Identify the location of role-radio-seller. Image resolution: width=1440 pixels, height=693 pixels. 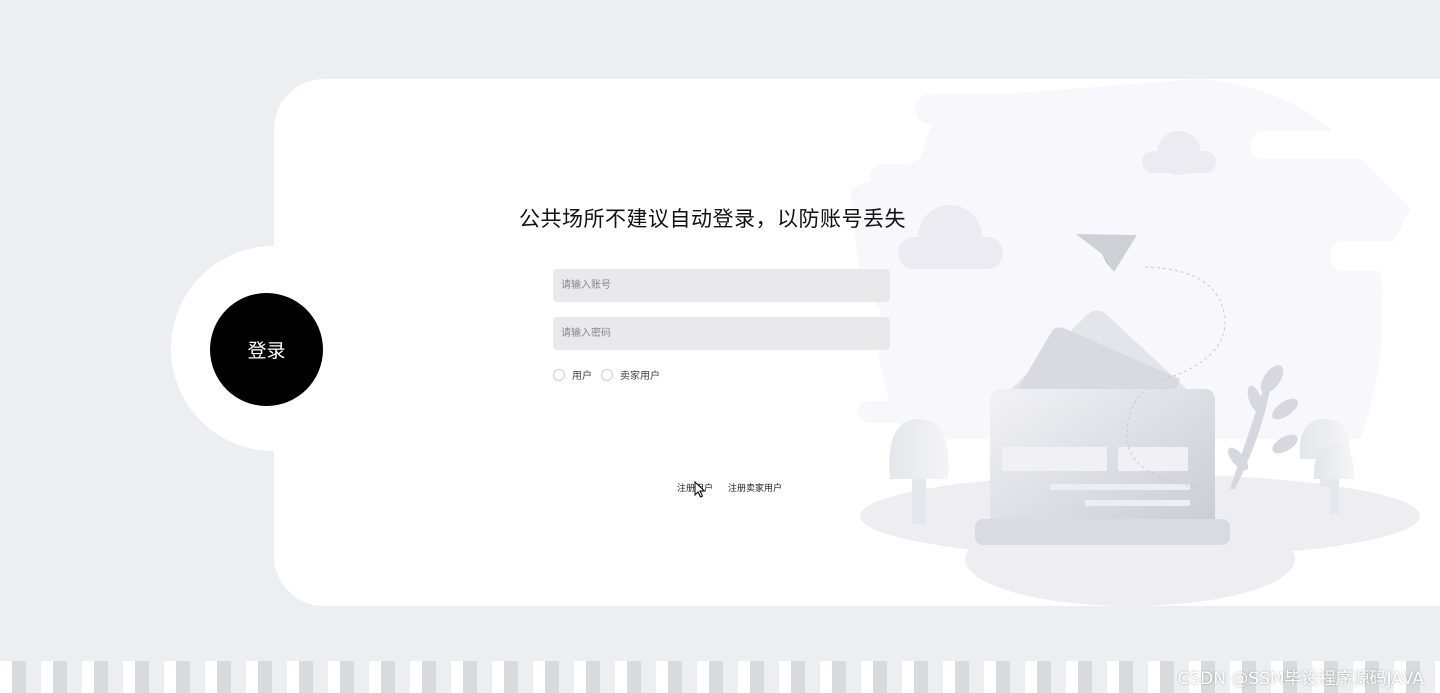
(607, 374).